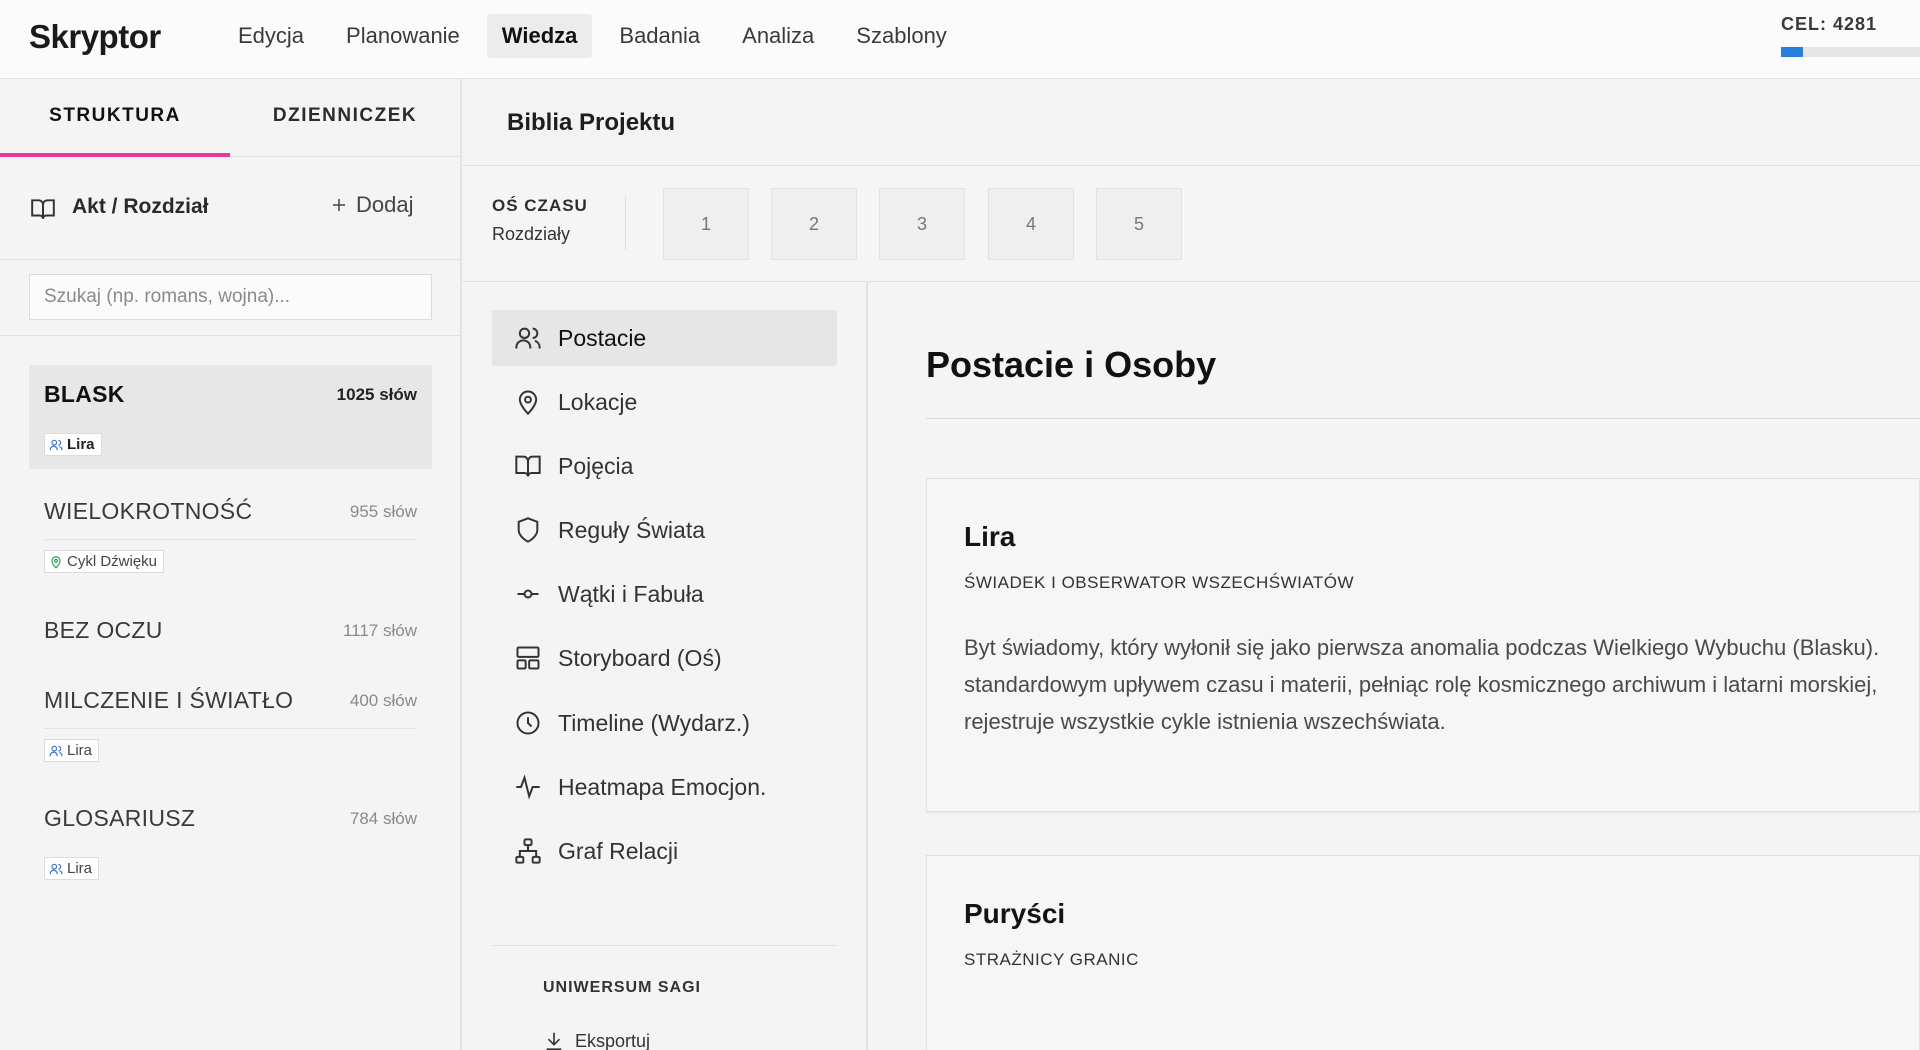  What do you see at coordinates (602, 337) in the screenshot?
I see `knowledge-item-label: Postacie` at bounding box center [602, 337].